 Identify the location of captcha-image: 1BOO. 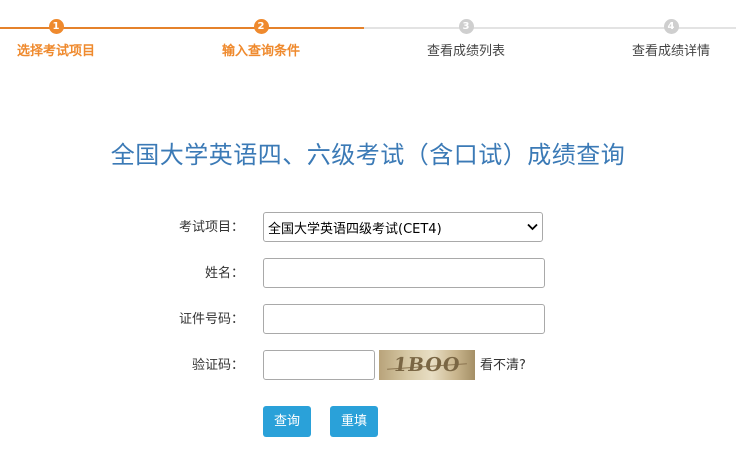
(427, 365).